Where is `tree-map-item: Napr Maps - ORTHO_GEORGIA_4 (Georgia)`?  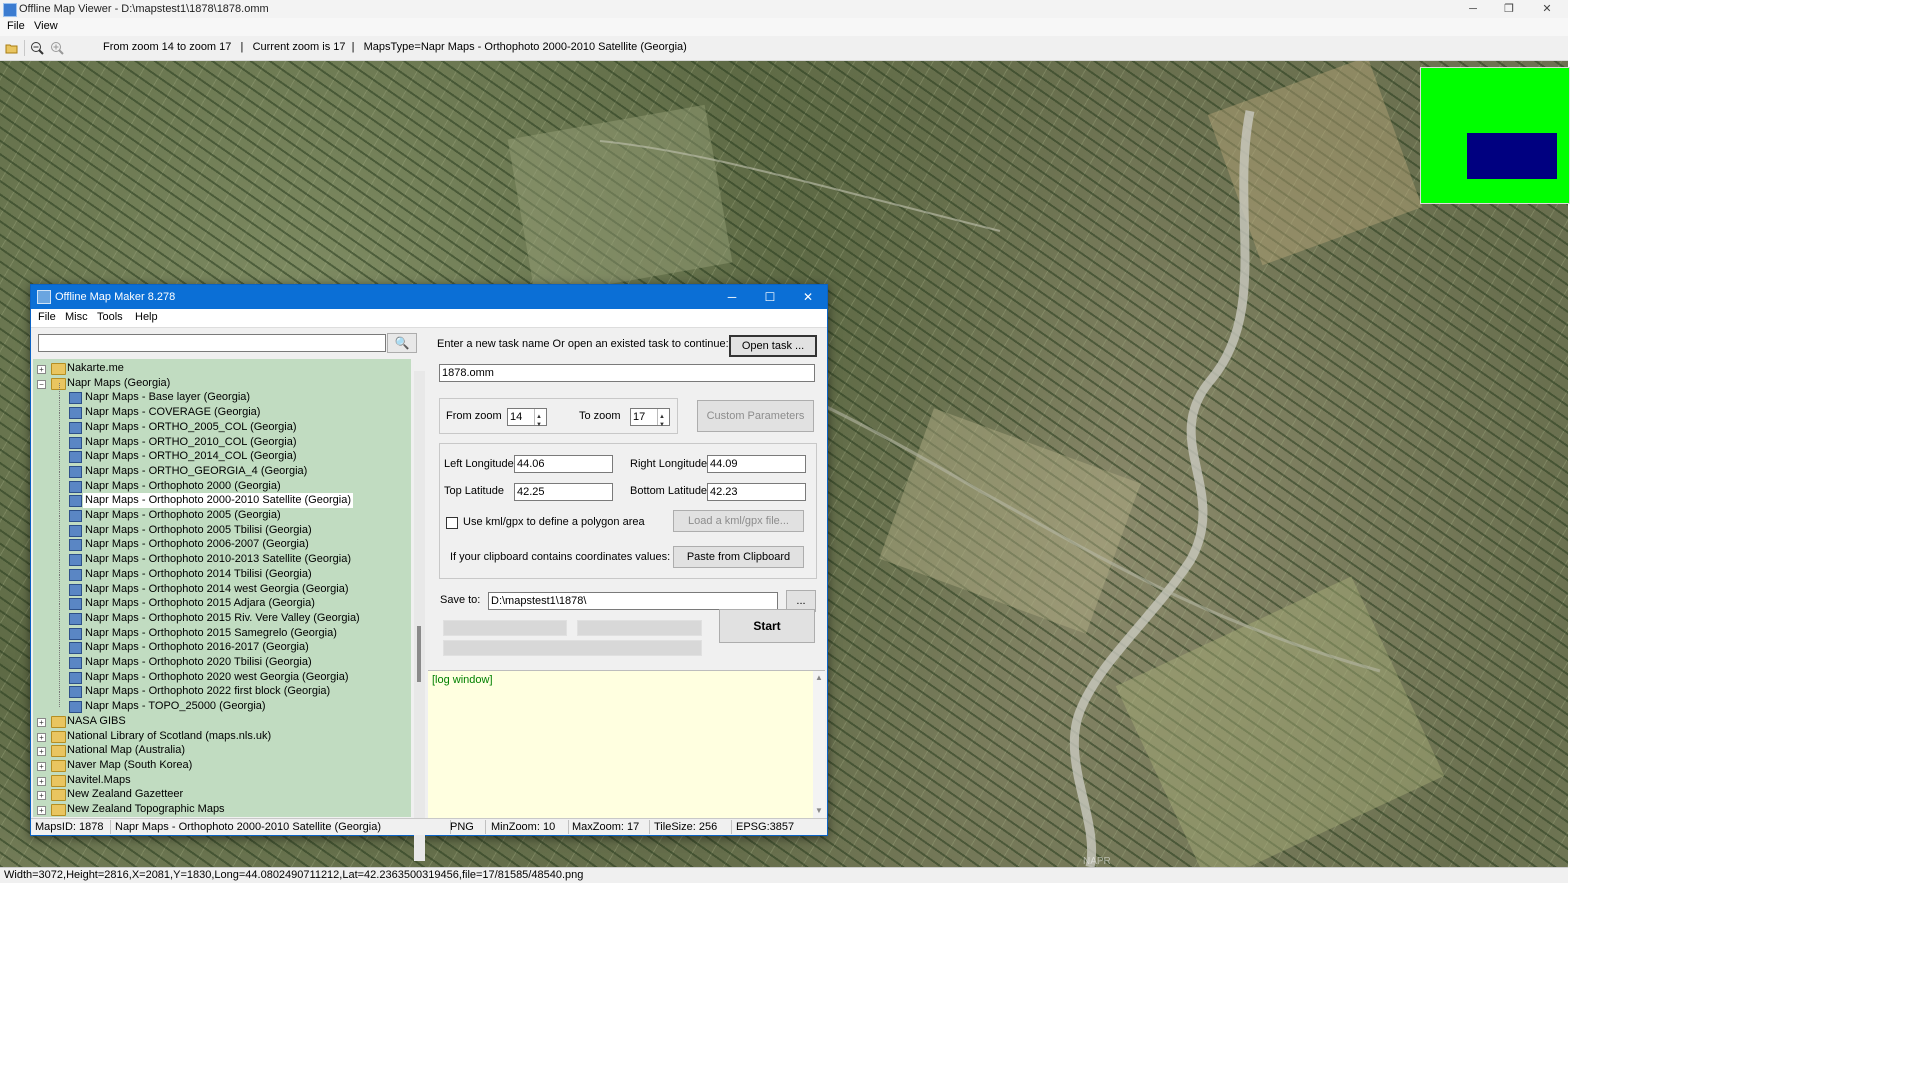
tree-map-item: Napr Maps - ORTHO_GEORGIA_4 (Georgia) is located at coordinates (221, 467).